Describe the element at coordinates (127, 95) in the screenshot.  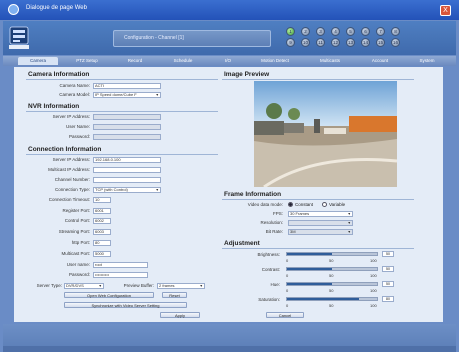
I see `camera-model-select: IP Speed dome/Cube F` at that location.